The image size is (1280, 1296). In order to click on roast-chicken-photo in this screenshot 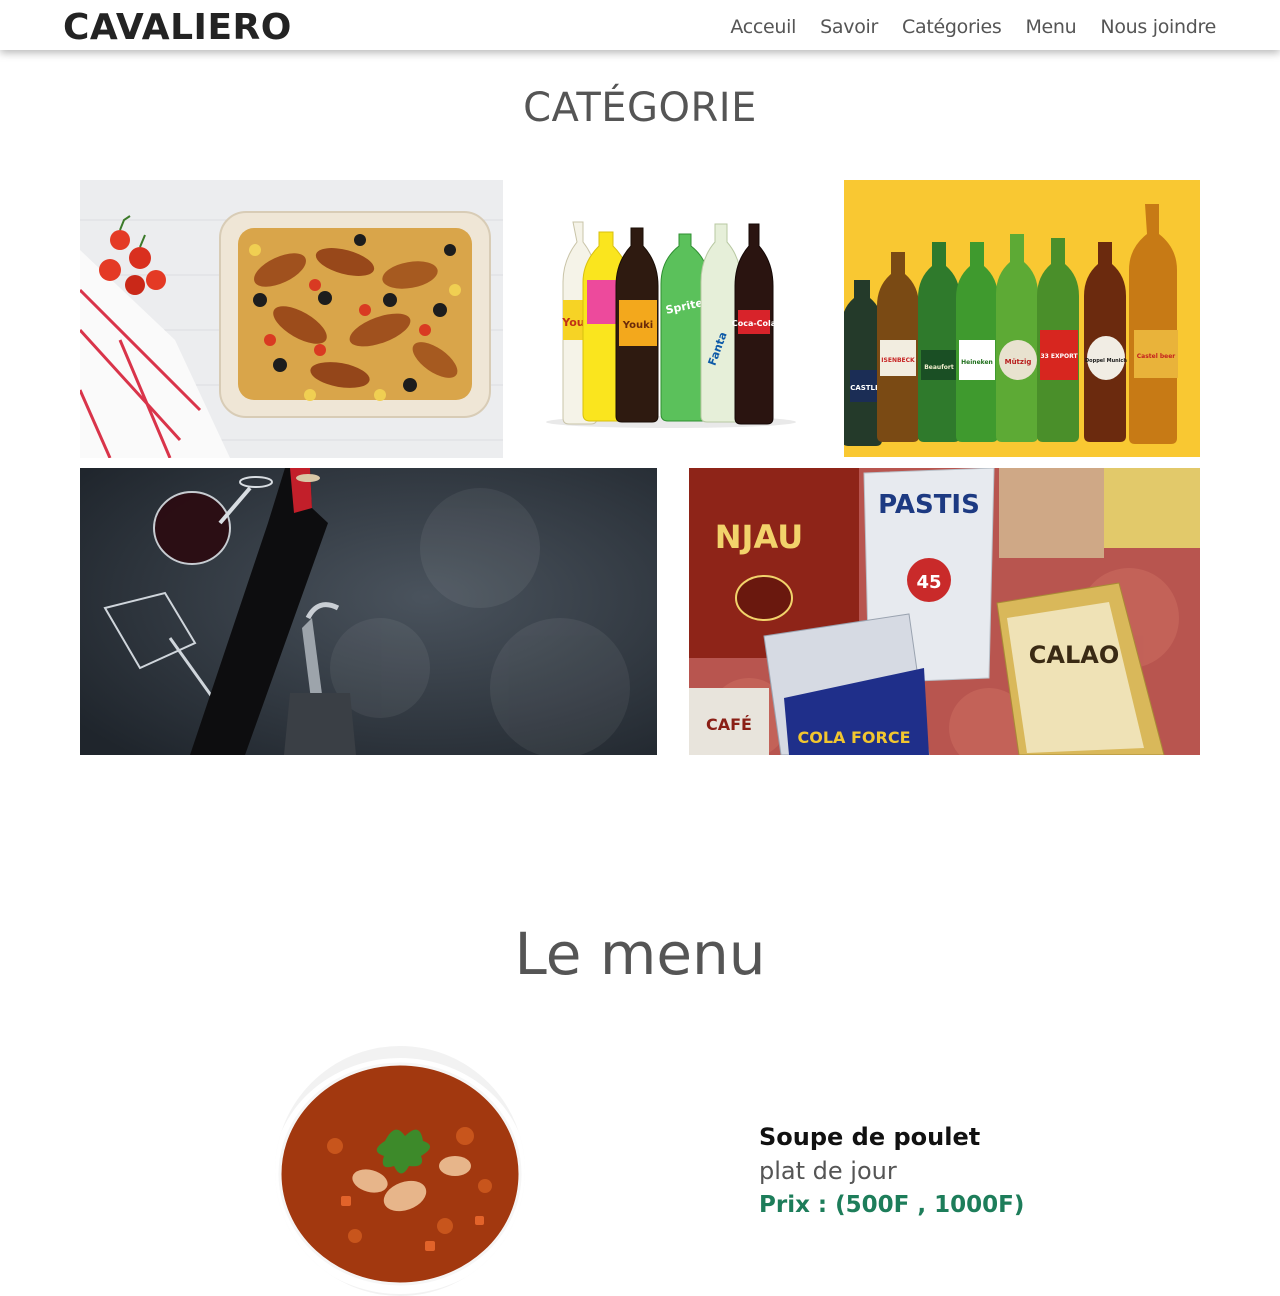, I will do `click(291, 319)`.